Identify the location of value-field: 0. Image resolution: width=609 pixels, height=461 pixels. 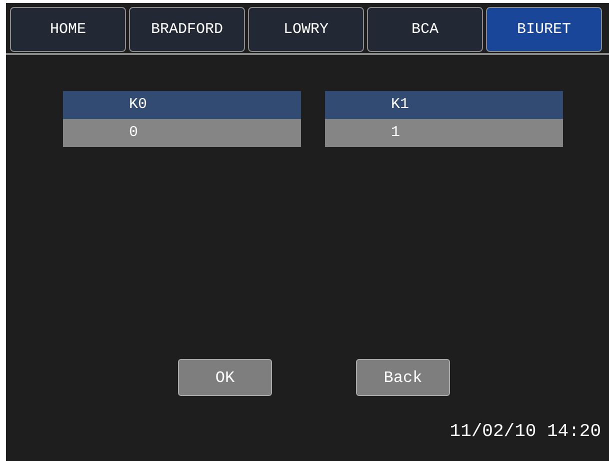
(182, 133).